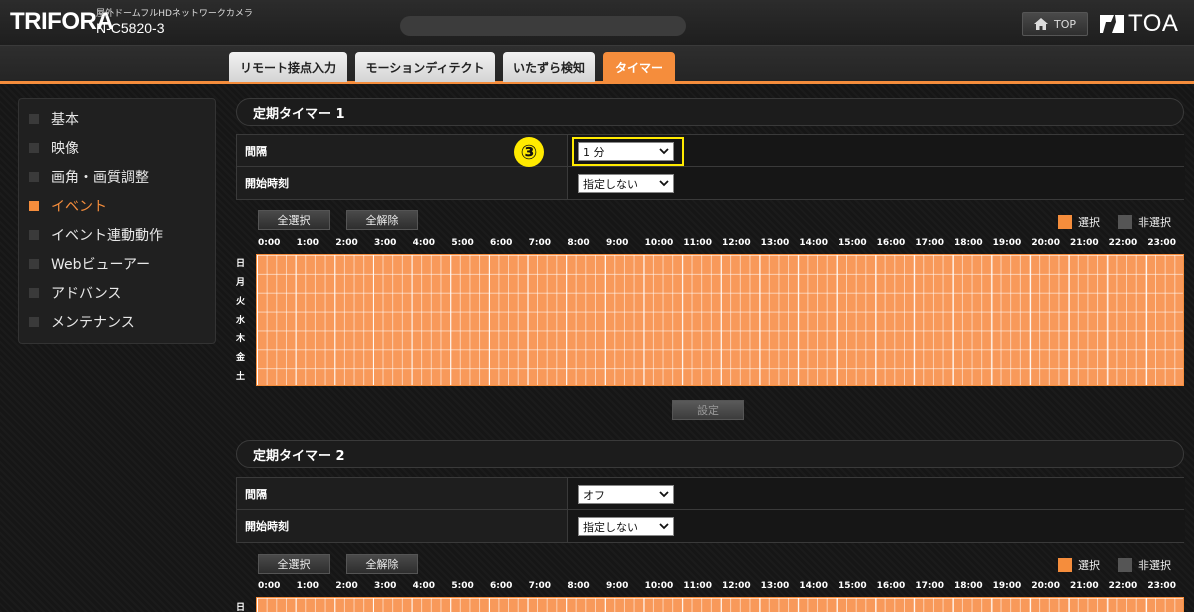 The height and width of the screenshot is (612, 1194). Describe the element at coordinates (382, 564) in the screenshot. I see `timer2-deselect-all-button: 全解除` at that location.